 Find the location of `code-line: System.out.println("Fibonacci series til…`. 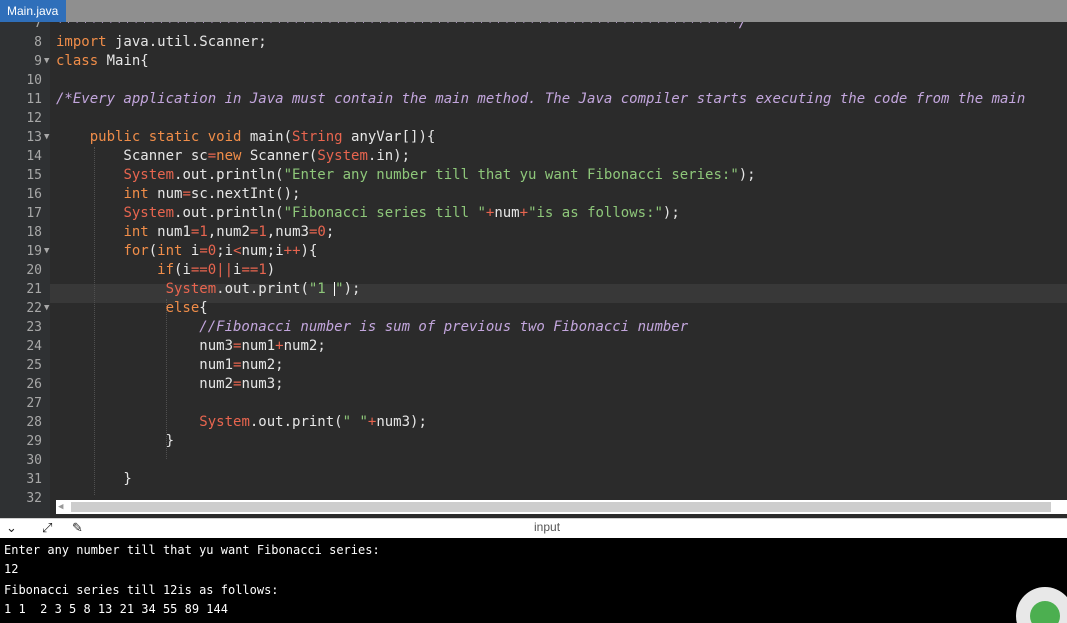

code-line: System.out.println("Fibonacci series til… is located at coordinates (401, 213).